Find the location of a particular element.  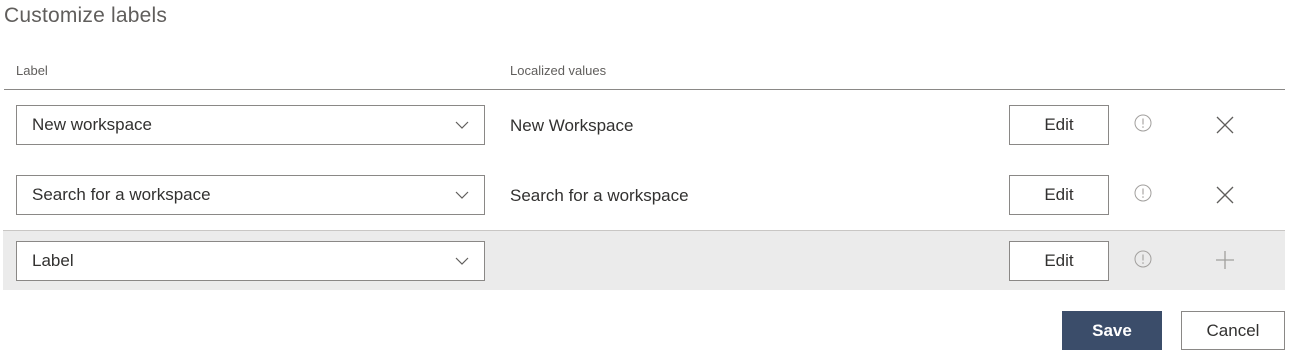

label-dropdown-value: Search for a workspace is located at coordinates (121, 194).